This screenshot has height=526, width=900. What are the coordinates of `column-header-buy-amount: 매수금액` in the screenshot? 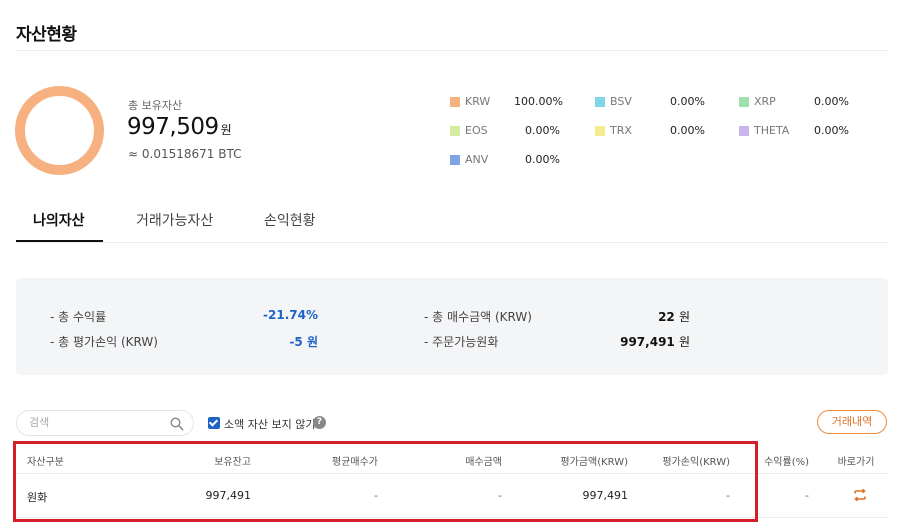 It's located at (483, 462).